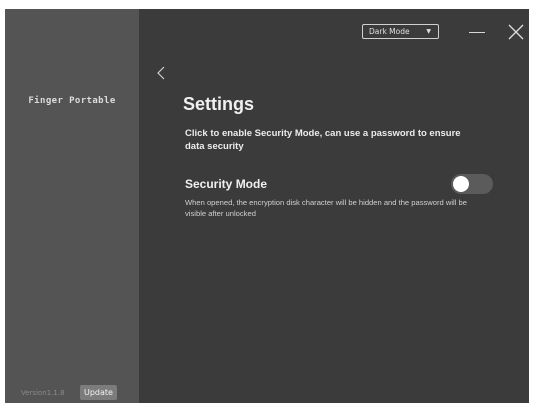  Describe the element at coordinates (472, 184) in the screenshot. I see `security-mode-toggle` at that location.